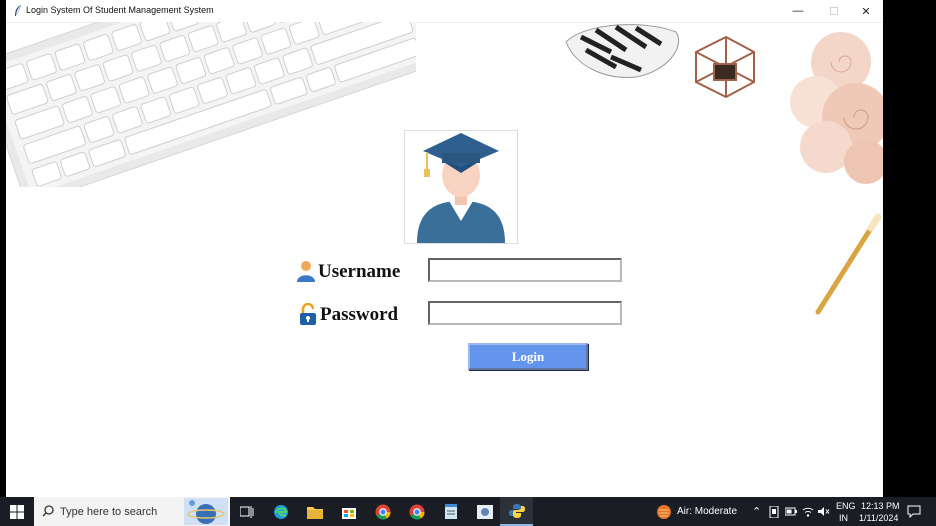  What do you see at coordinates (834, 11) in the screenshot?
I see `maximize-button: ☐` at bounding box center [834, 11].